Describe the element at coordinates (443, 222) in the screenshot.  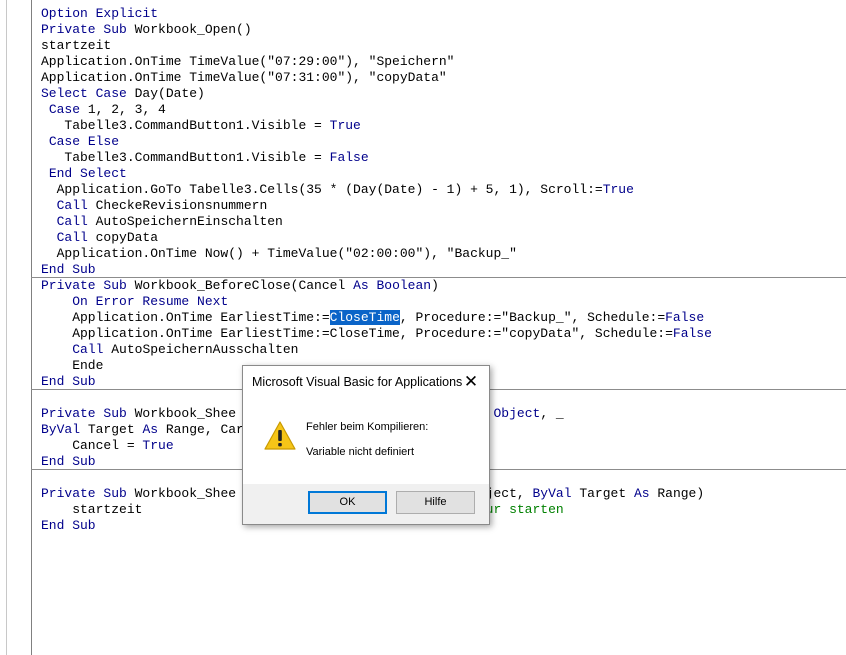
I see `code-line: Call AutoSpeichernEinschalten` at that location.